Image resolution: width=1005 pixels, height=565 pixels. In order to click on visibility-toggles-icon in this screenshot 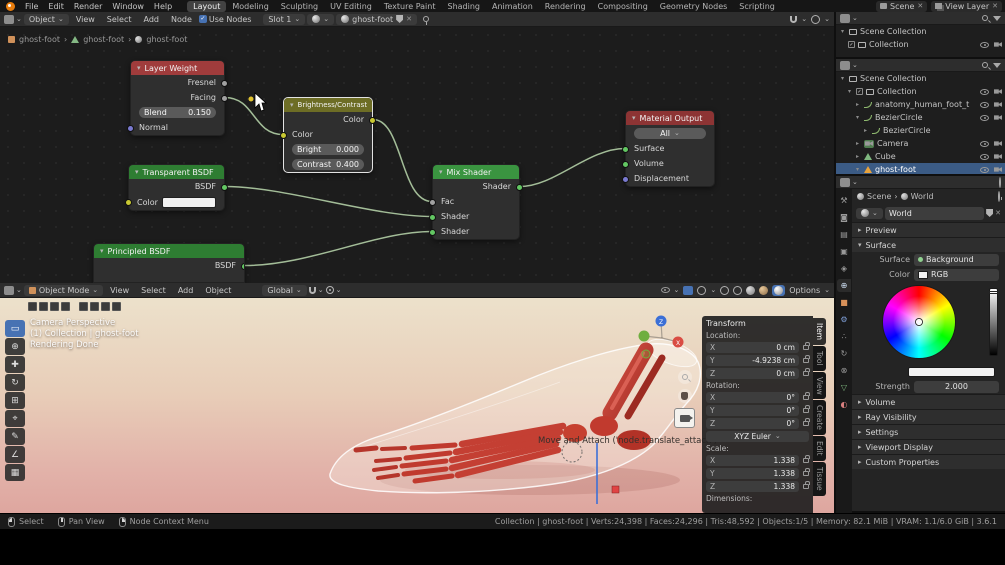, I will do `click(665, 290)`.